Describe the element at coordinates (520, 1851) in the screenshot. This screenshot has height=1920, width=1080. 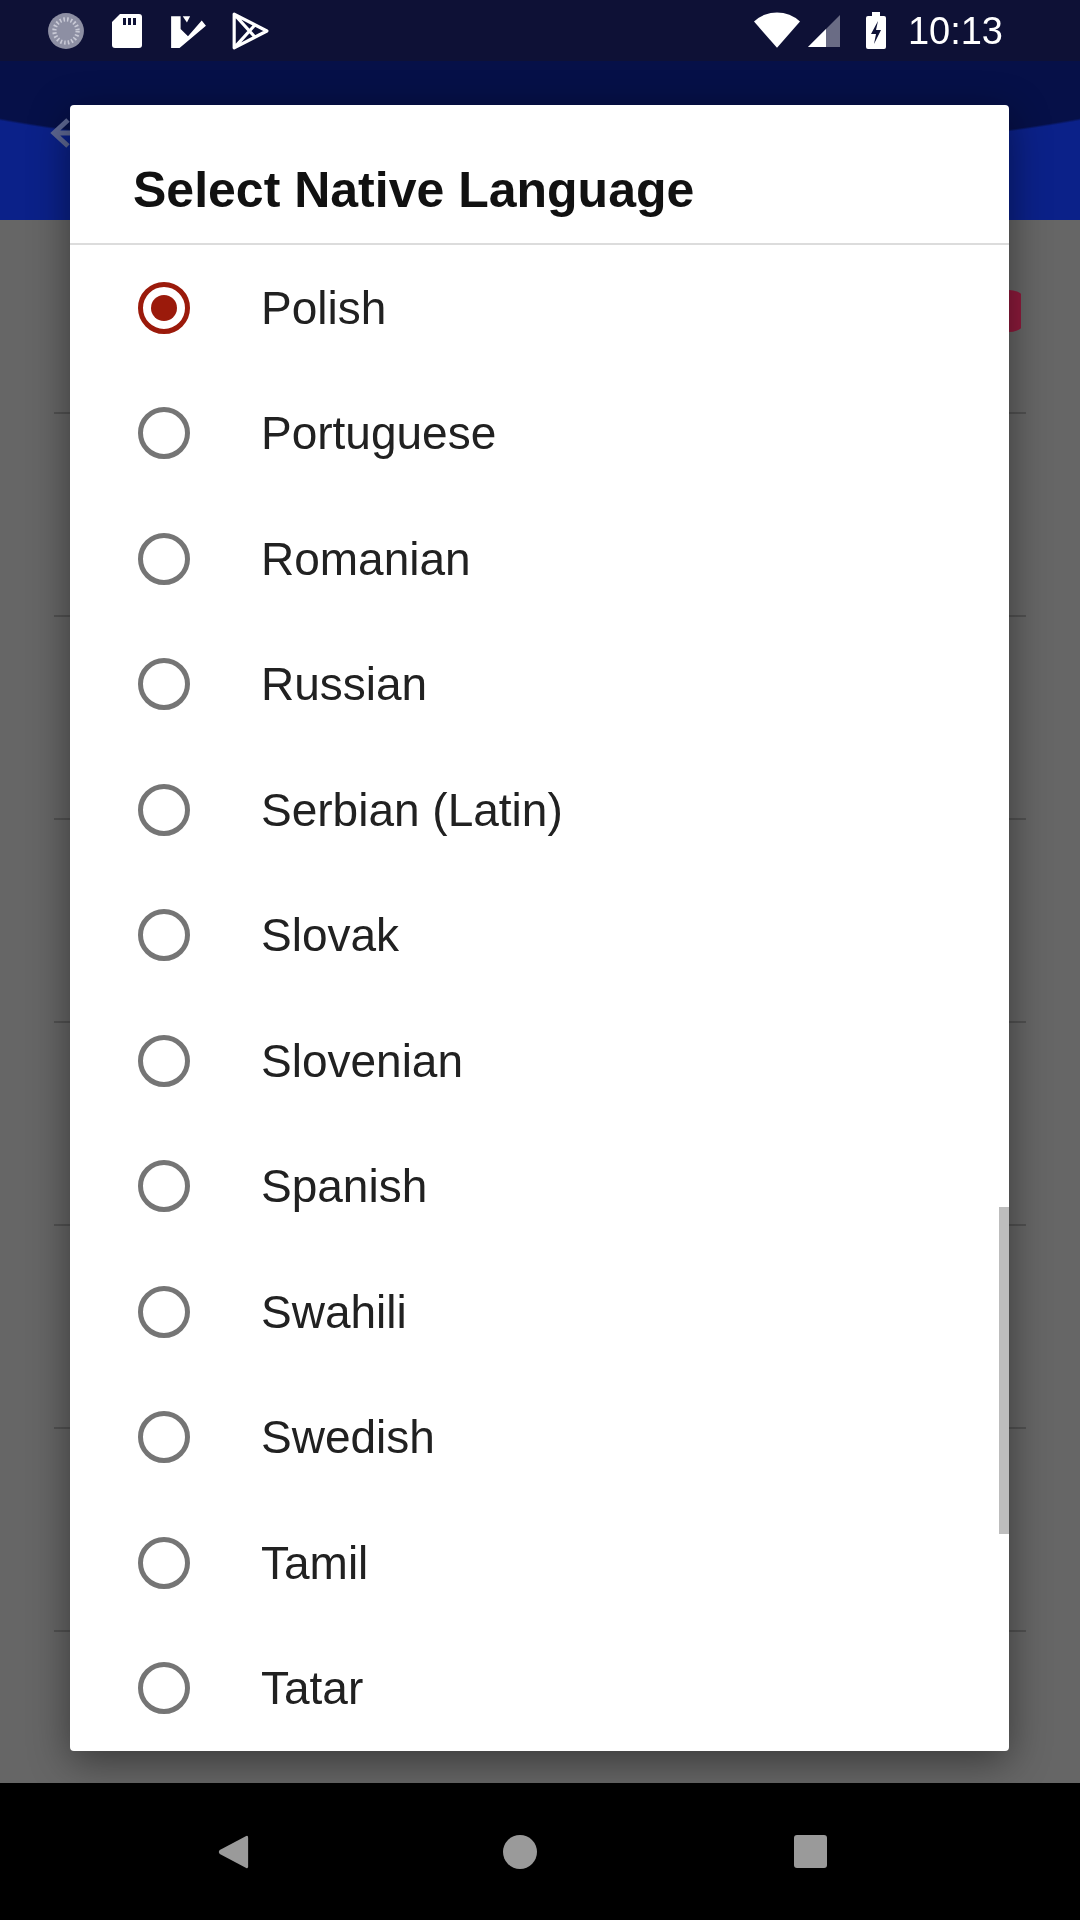
I see `home-icon` at that location.